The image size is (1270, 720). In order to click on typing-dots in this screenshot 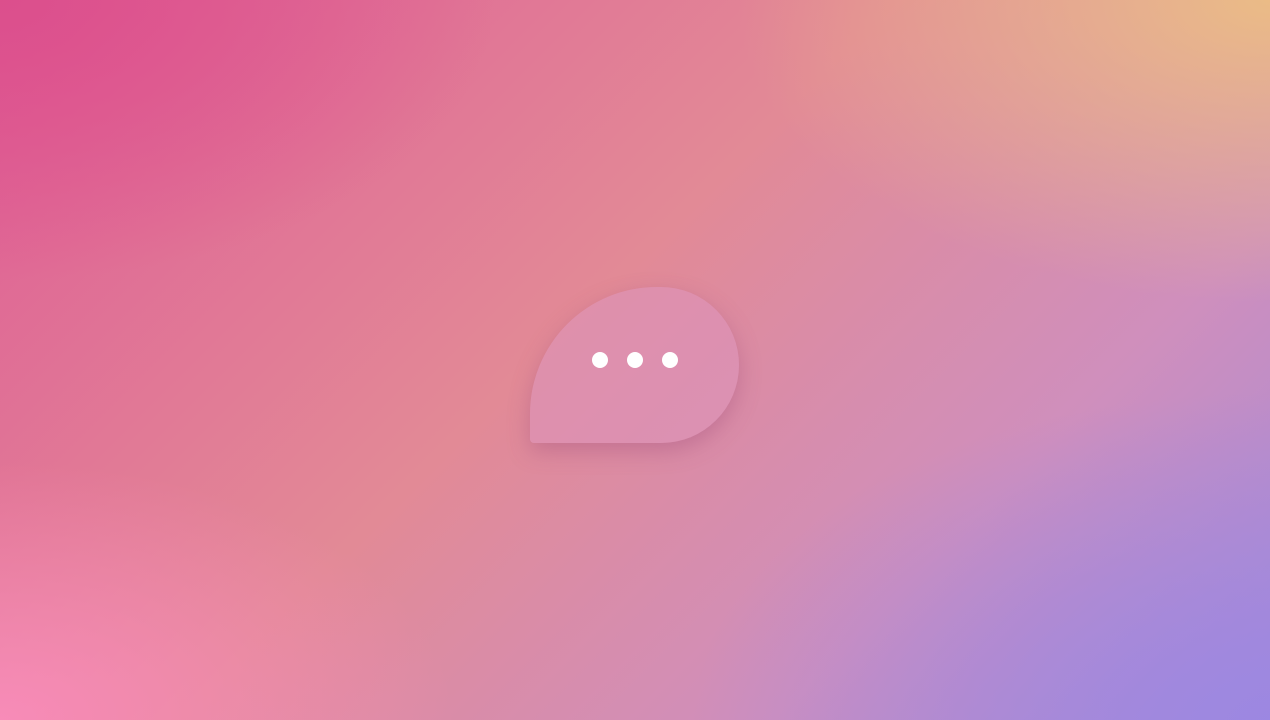, I will do `click(634, 365)`.